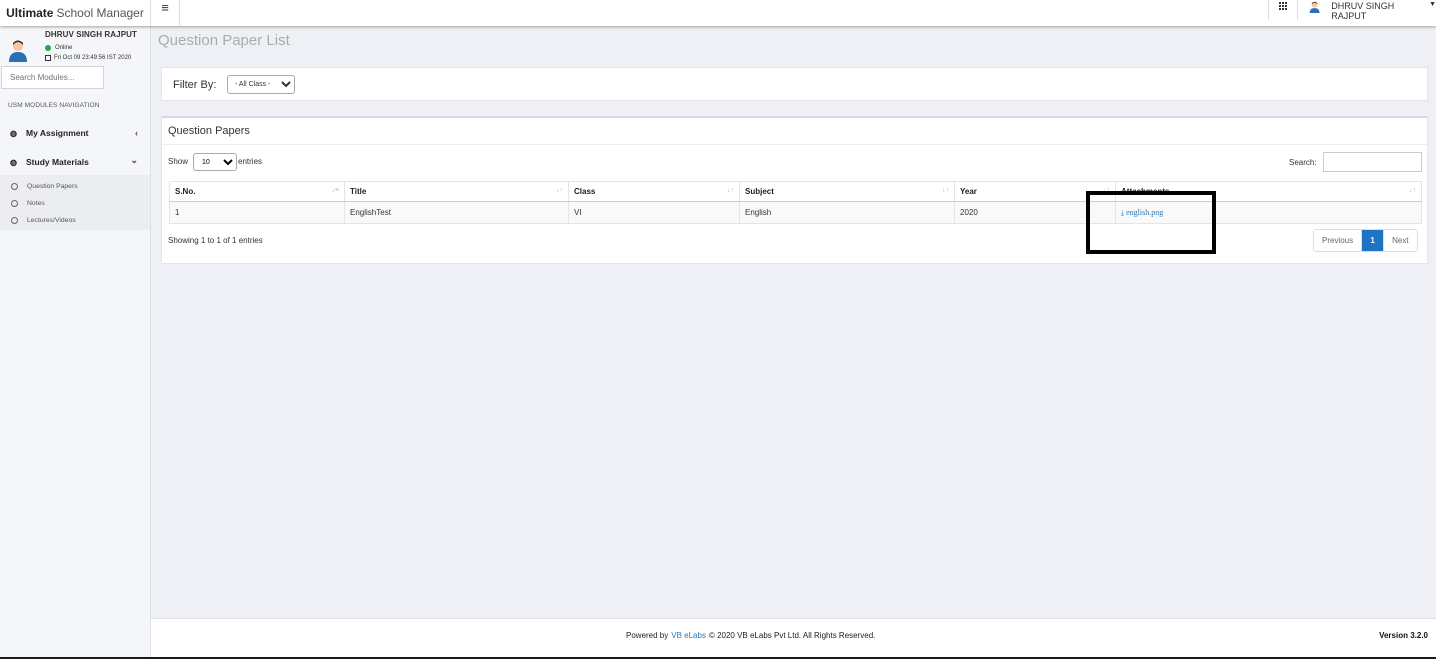 This screenshot has width=1436, height=659. I want to click on sidebar-item-label: My Assignment, so click(57, 133).